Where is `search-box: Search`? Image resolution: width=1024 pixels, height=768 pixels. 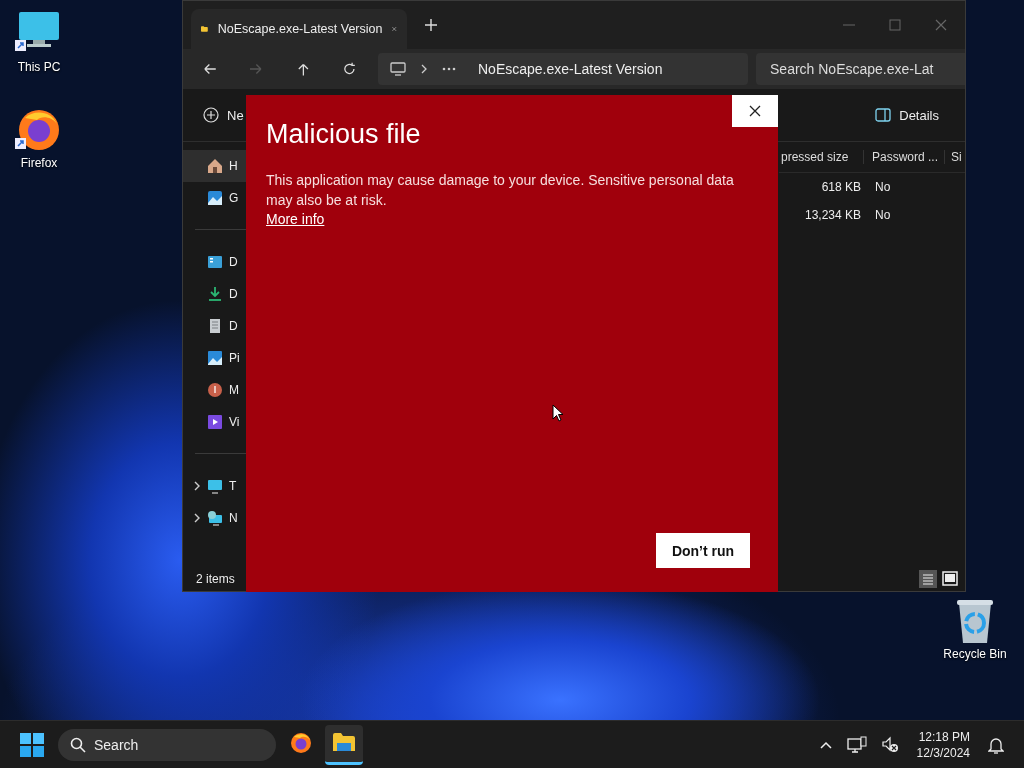
search-box: Search is located at coordinates (167, 744).